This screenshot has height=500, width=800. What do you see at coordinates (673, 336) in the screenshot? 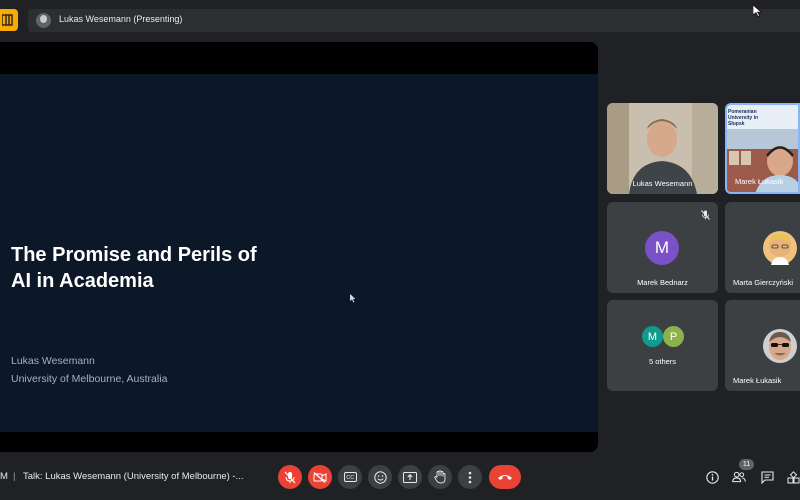
I see `group-avatar-2: P` at bounding box center [673, 336].